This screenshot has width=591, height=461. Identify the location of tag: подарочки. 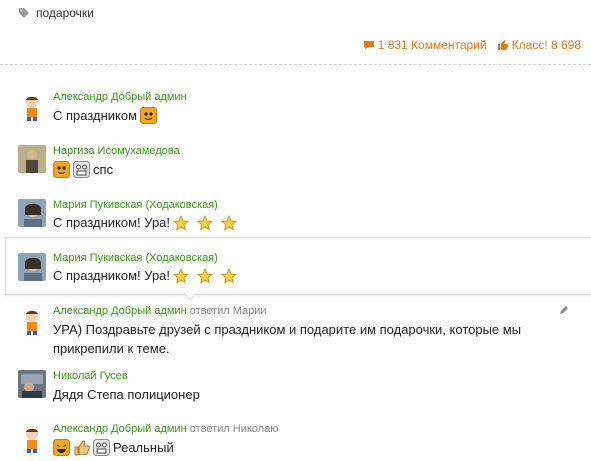
(56, 13).